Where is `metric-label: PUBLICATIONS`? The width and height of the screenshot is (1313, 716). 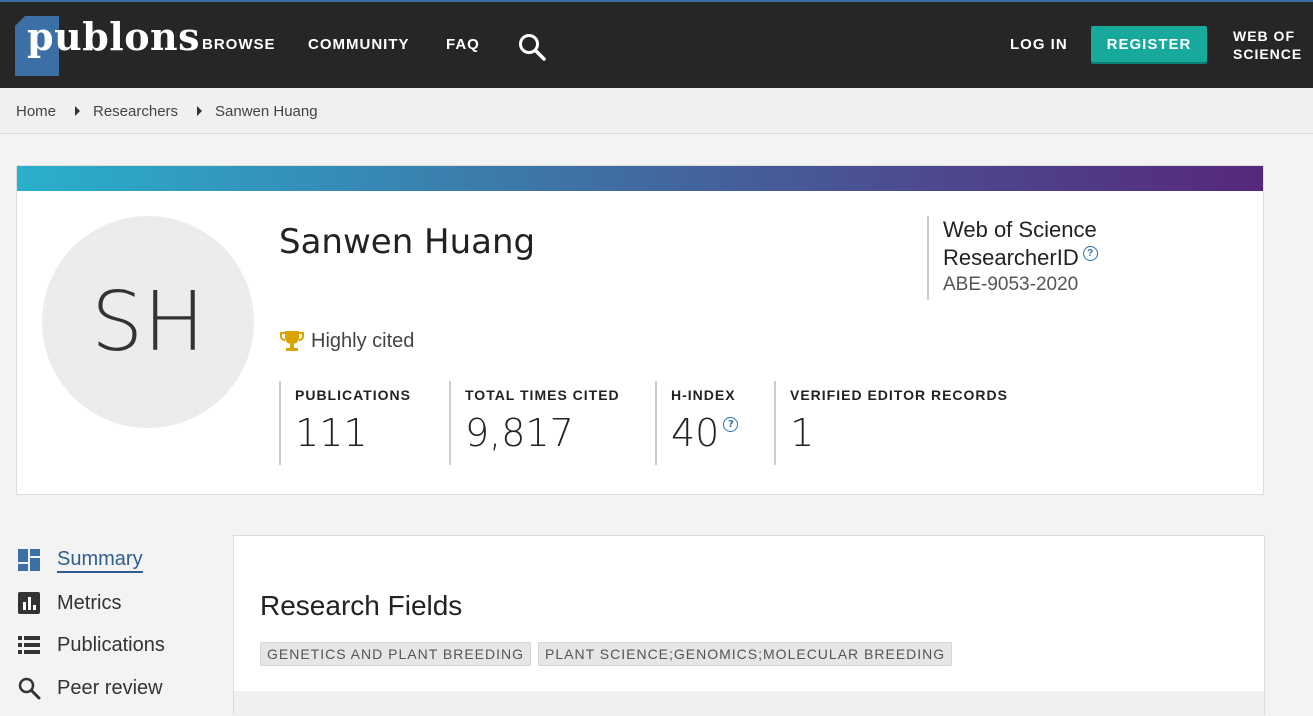 metric-label: PUBLICATIONS is located at coordinates (353, 395).